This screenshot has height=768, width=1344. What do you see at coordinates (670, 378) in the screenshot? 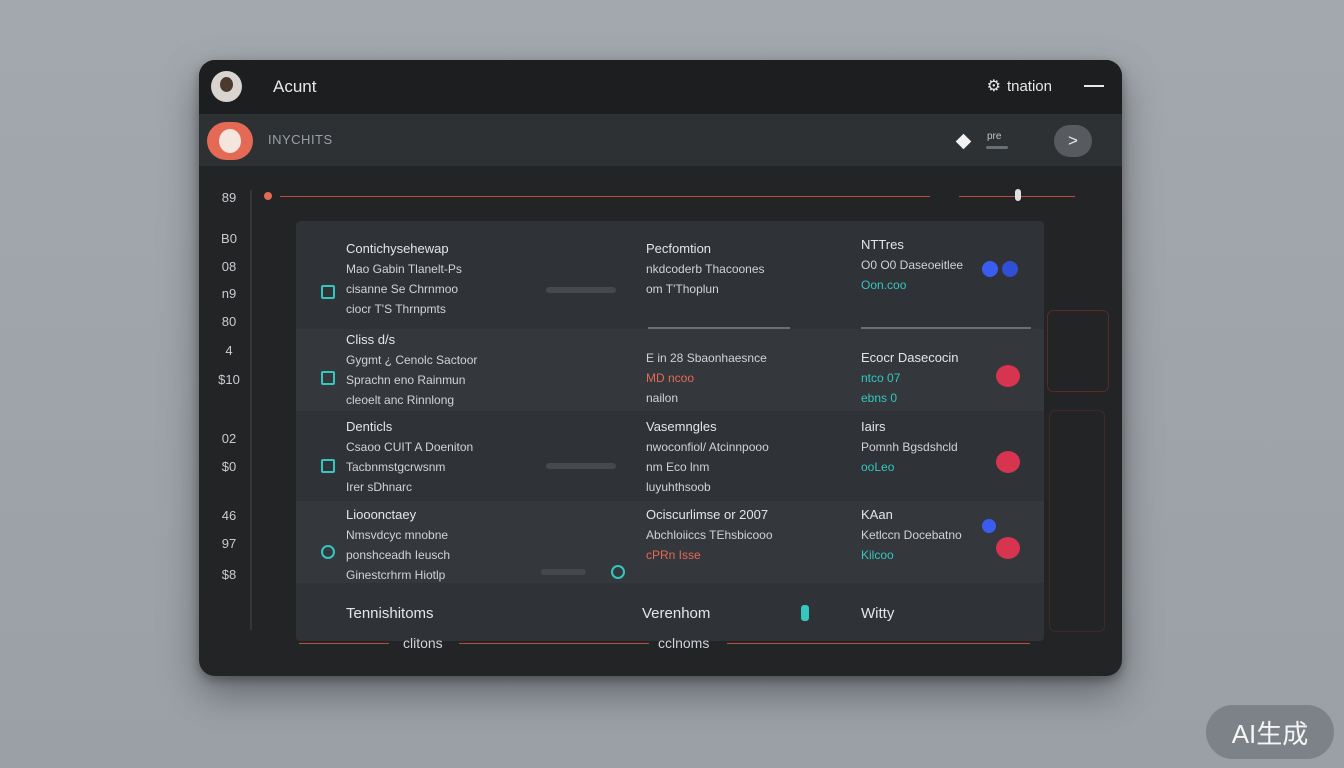
I see `row-text: MD ncoo` at bounding box center [670, 378].